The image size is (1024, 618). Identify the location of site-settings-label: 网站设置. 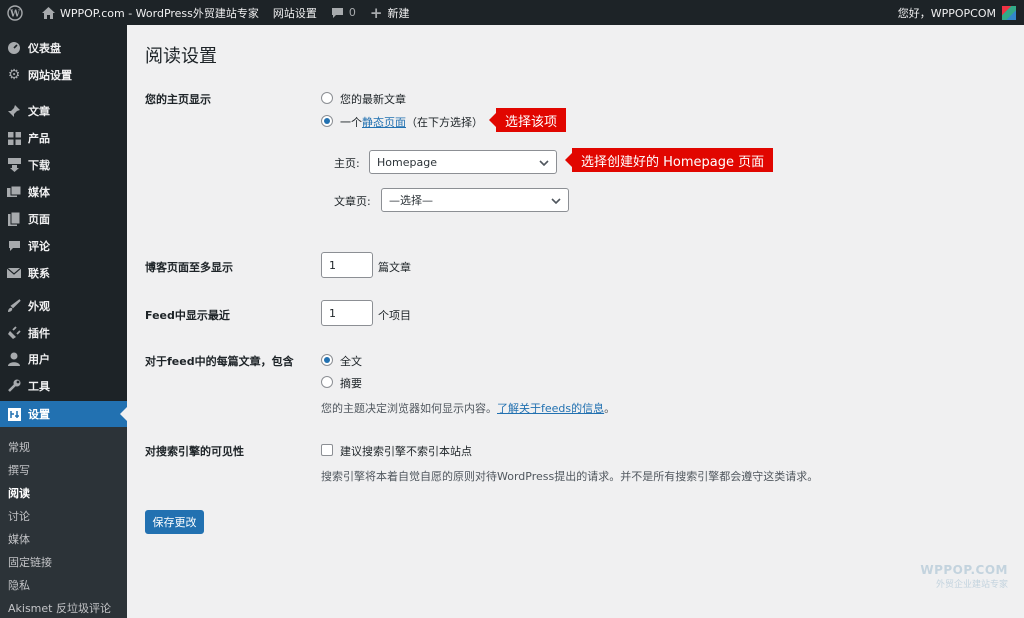
(294, 13).